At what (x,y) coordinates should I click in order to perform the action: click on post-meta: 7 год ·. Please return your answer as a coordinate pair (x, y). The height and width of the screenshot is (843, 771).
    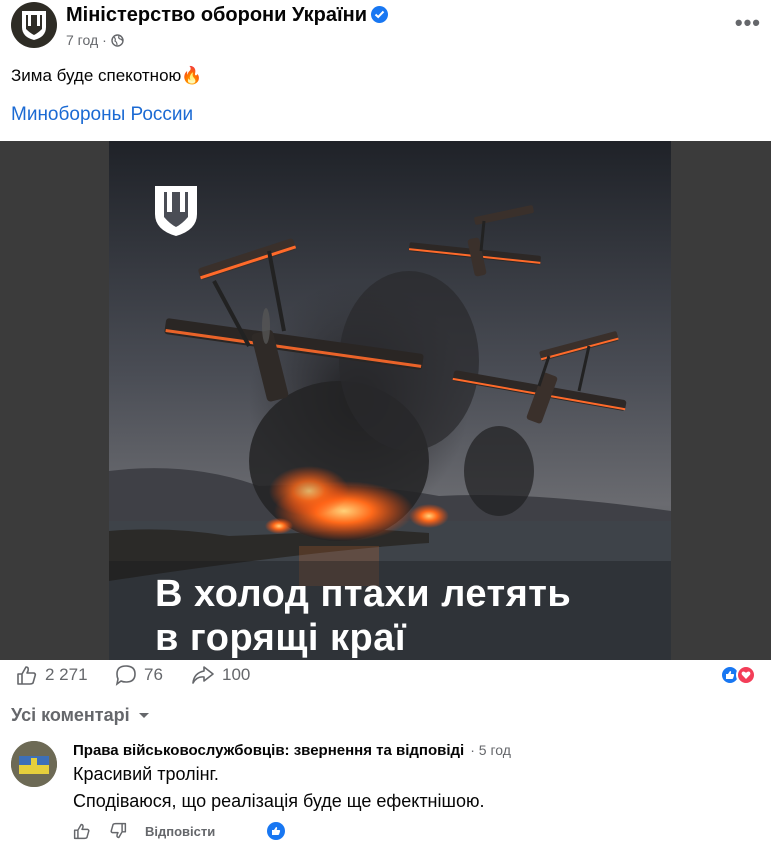
    Looking at the image, I should click on (95, 40).